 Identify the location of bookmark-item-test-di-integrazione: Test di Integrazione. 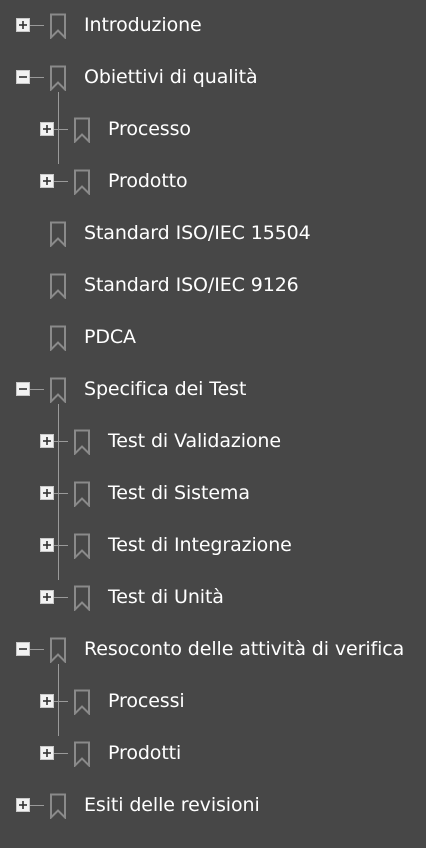
(213, 546).